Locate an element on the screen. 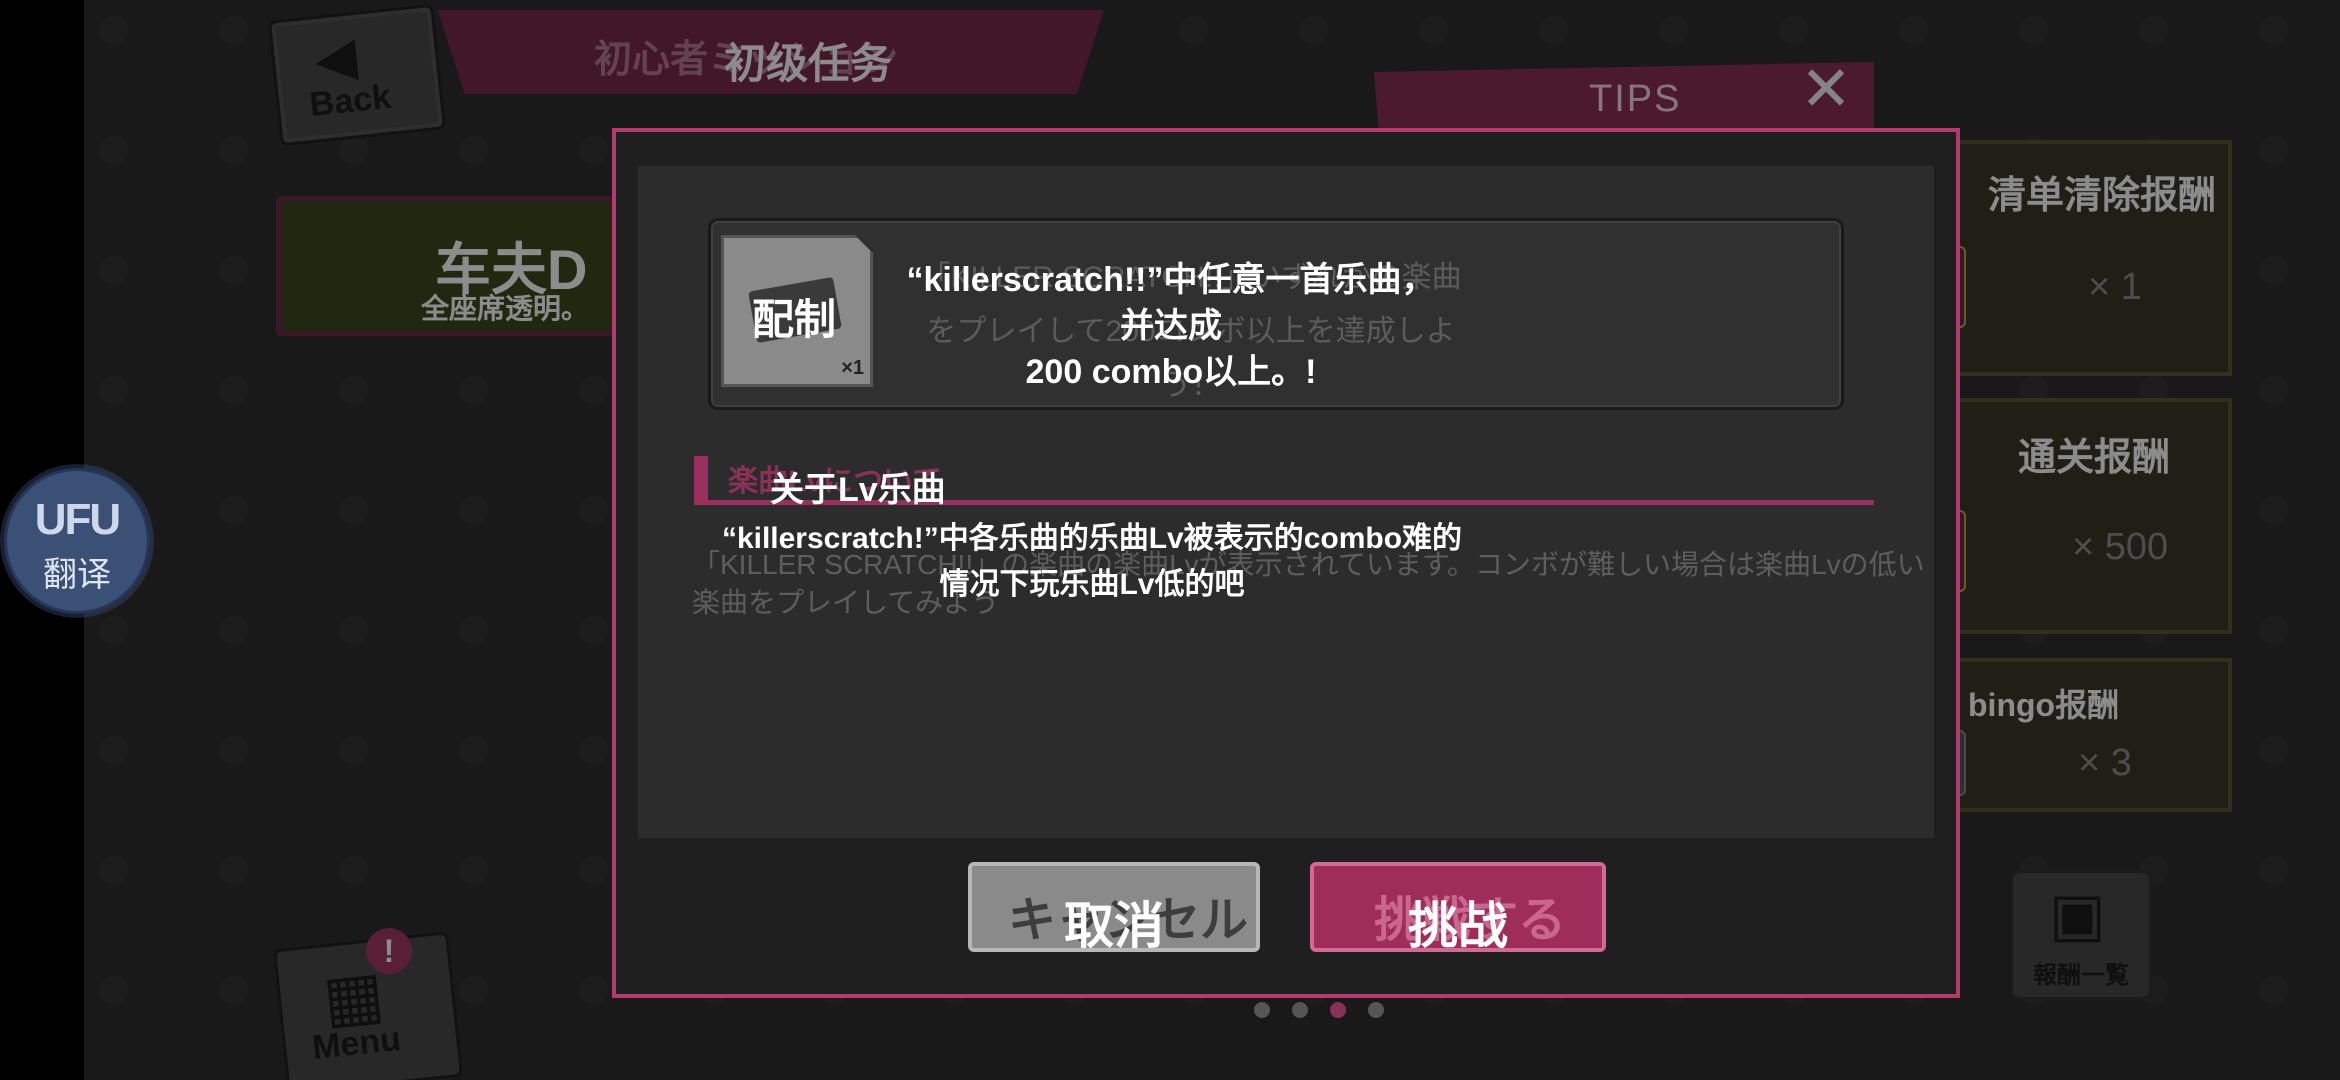 The height and width of the screenshot is (1080, 2340). reward-item-icon: 配制 ×1 is located at coordinates (797, 311).